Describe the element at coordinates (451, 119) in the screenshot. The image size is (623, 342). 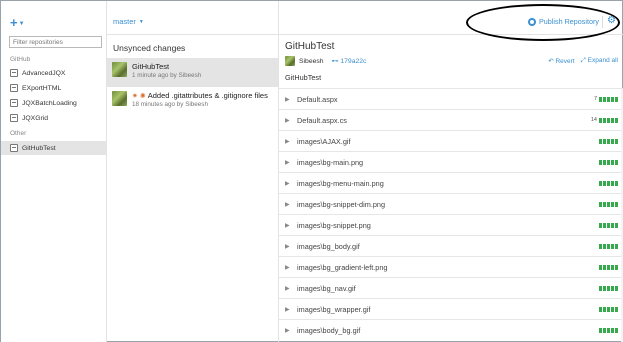
I see `file-row: ▶ Default.aspx.cs 14` at that location.